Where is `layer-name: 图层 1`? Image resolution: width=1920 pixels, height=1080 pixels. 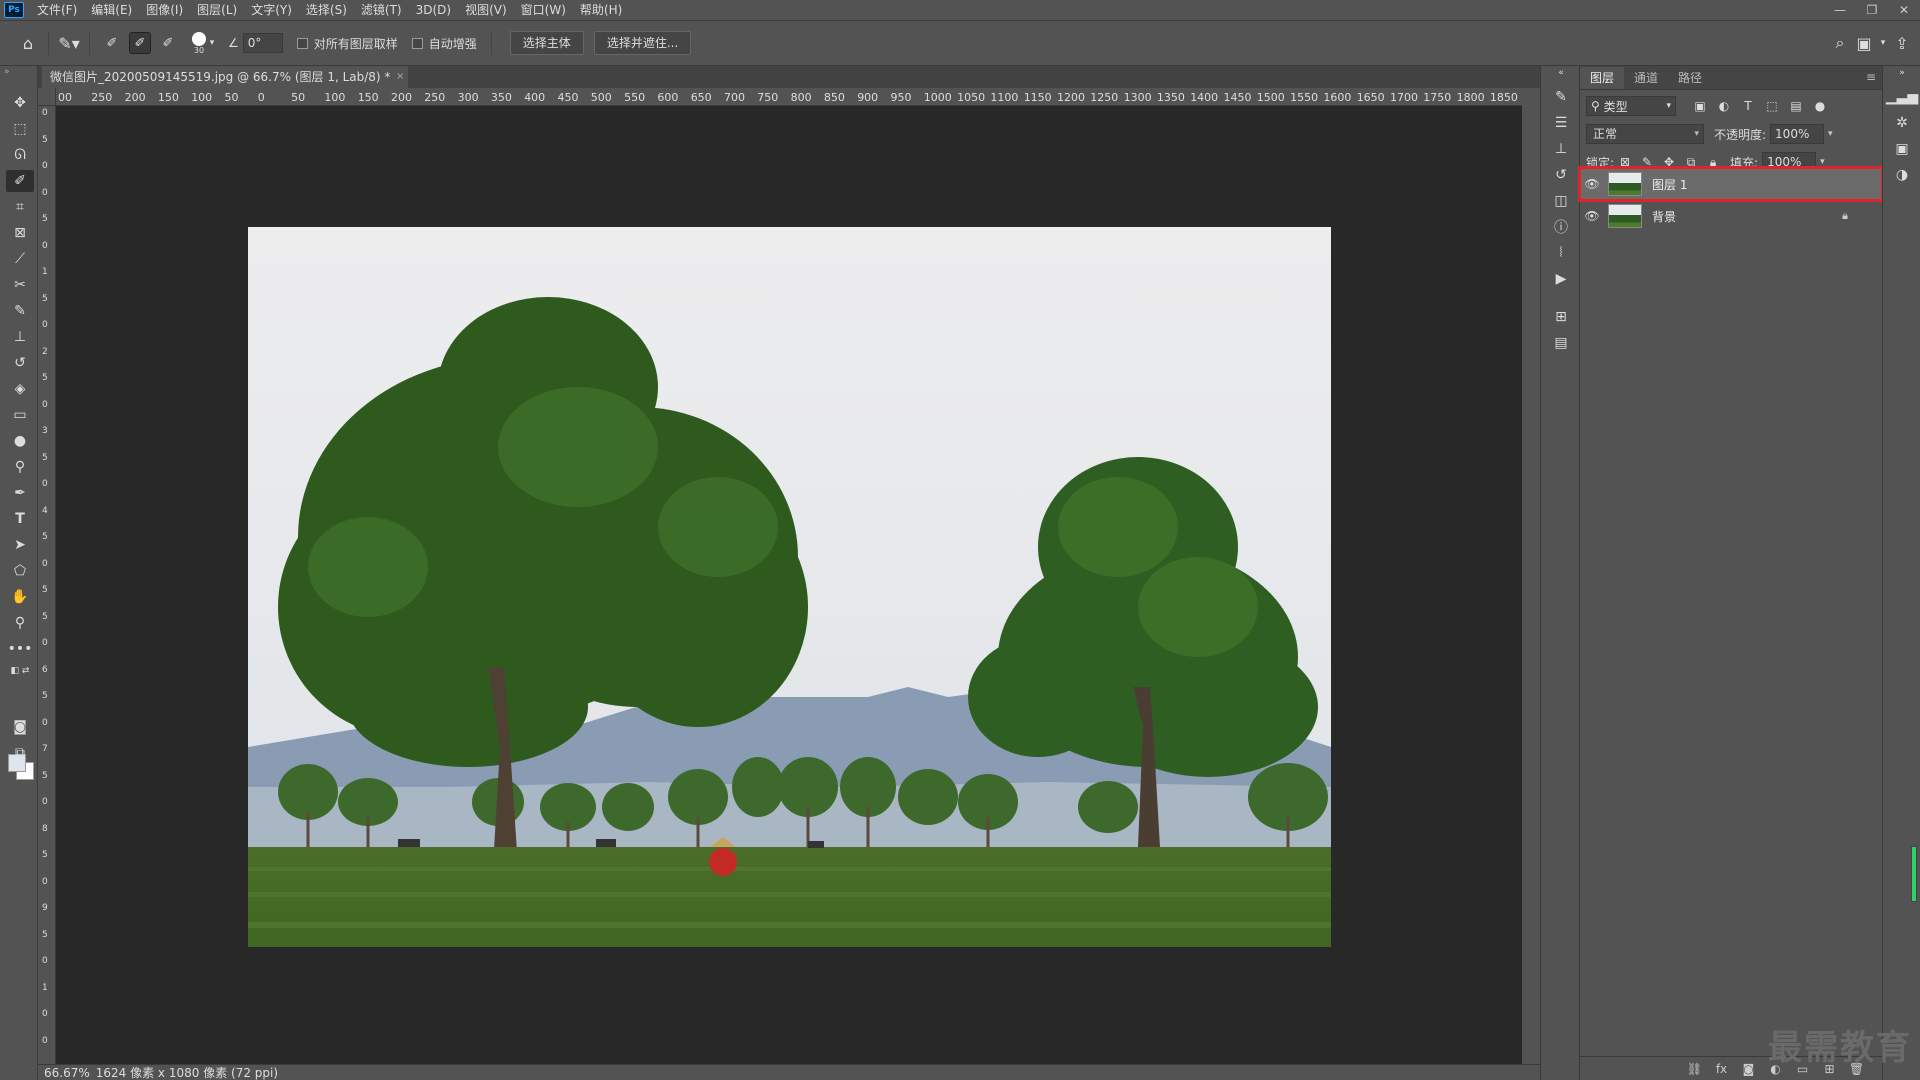
layer-name: 图层 1 is located at coordinates (1669, 184).